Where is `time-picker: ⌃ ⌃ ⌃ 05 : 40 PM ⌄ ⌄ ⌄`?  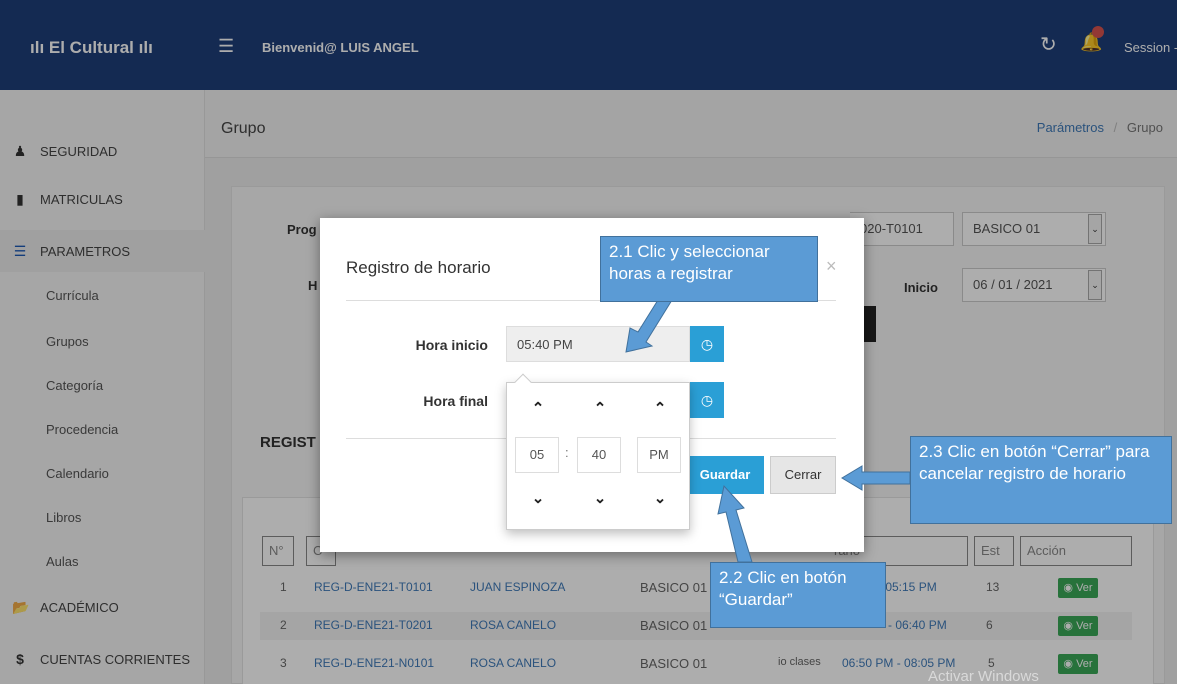 time-picker: ⌃ ⌃ ⌃ 05 : 40 PM ⌄ ⌄ ⌄ is located at coordinates (598, 451).